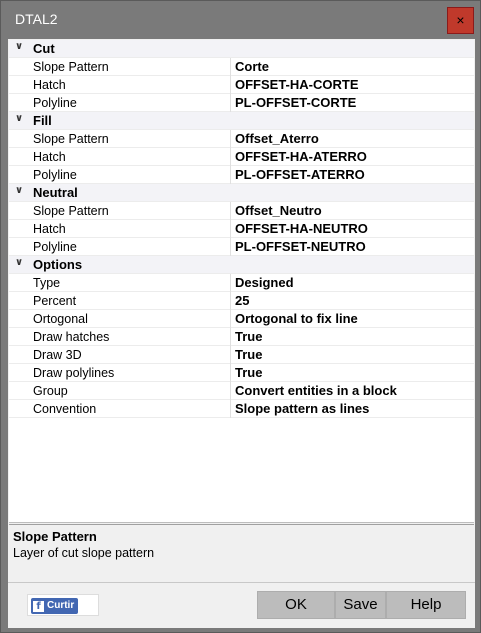 The height and width of the screenshot is (633, 481). I want to click on facebook-icon: f, so click(38, 606).